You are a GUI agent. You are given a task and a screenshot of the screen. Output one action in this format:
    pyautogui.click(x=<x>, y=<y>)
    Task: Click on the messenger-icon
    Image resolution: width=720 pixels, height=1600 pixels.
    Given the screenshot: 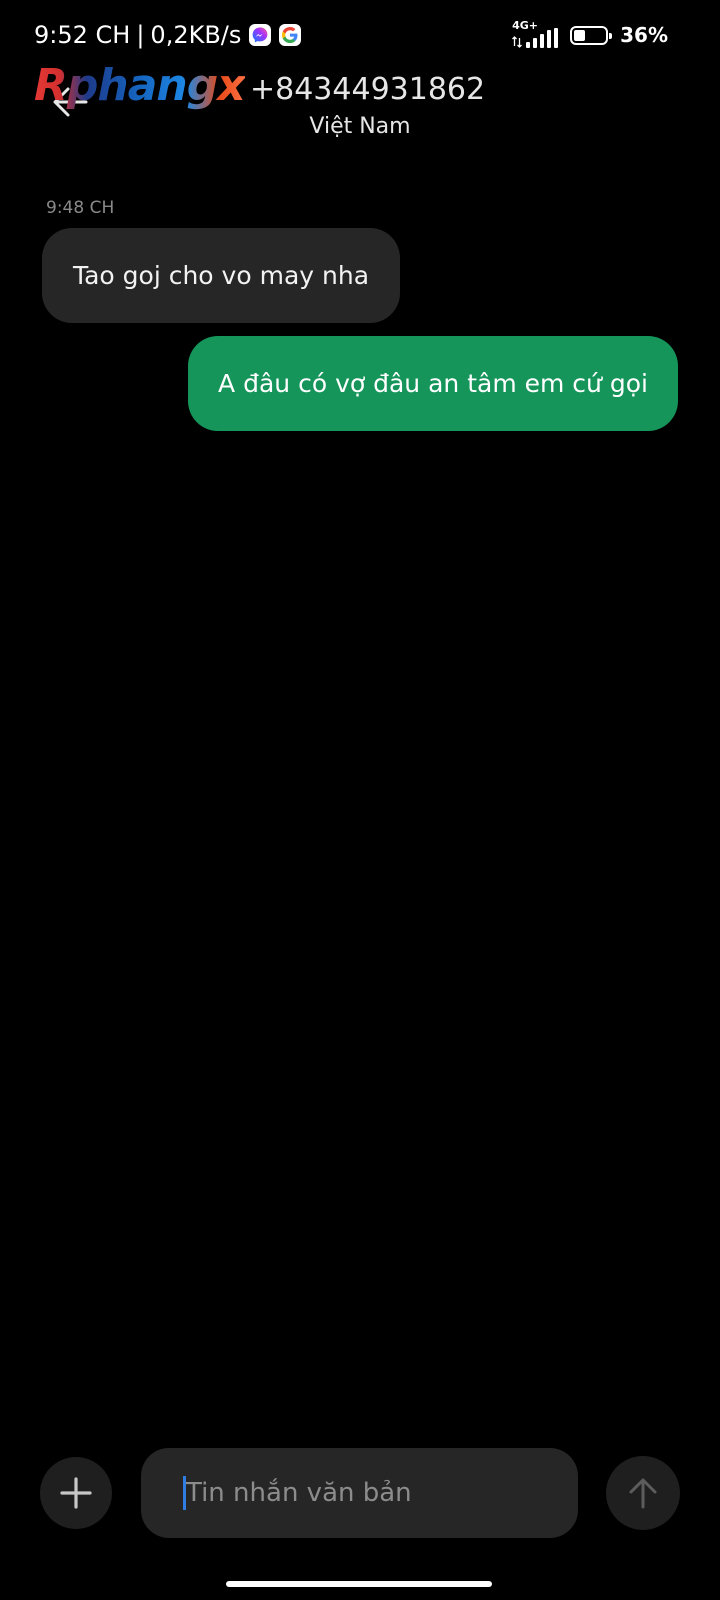 What is the action you would take?
    pyautogui.click(x=260, y=35)
    